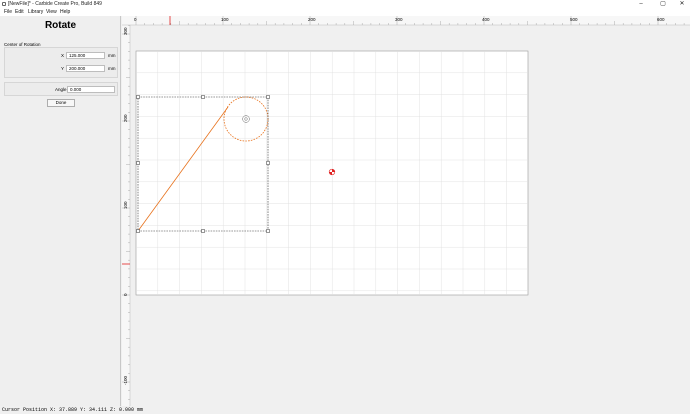  Describe the element at coordinates (65, 12) in the screenshot. I see `menu-help: Help` at that location.